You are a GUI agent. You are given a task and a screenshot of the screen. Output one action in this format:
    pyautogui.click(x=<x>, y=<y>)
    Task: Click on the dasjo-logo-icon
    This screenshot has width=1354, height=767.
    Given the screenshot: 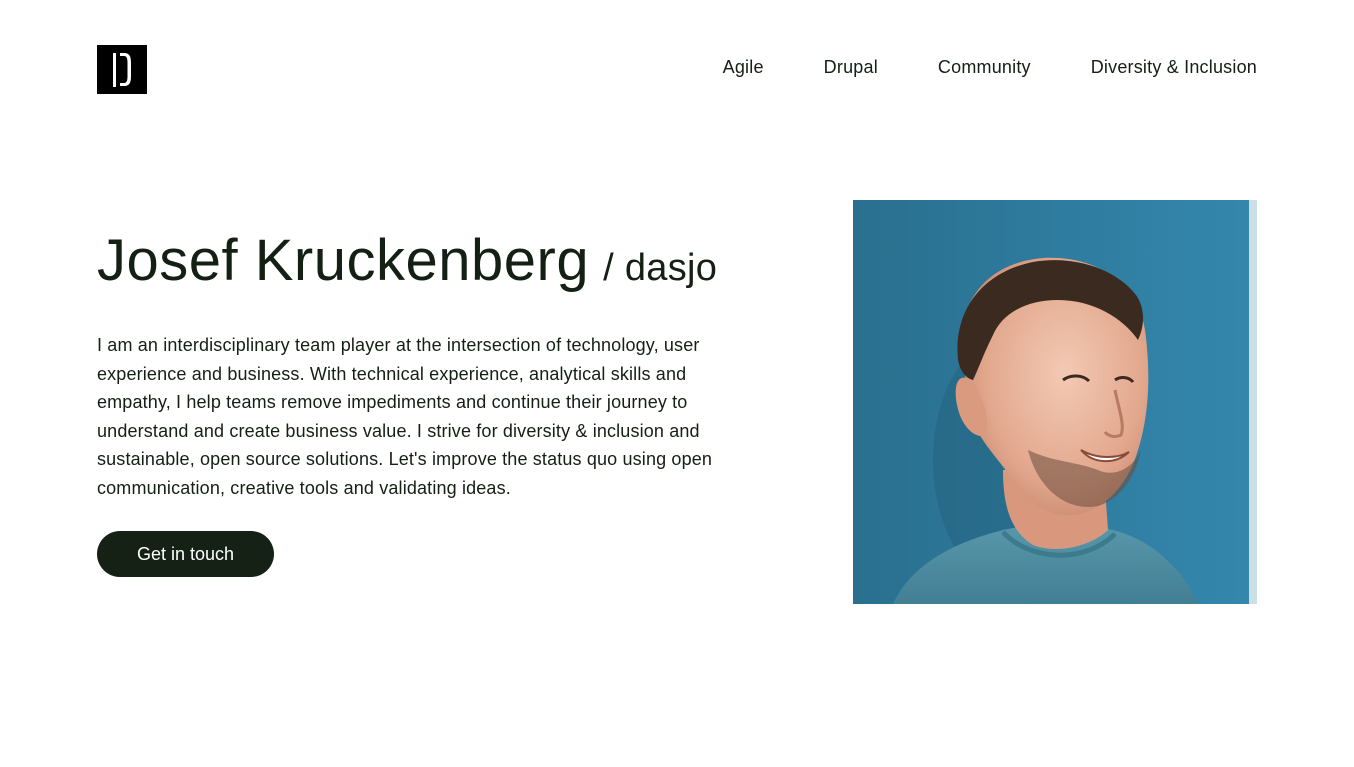 What is the action you would take?
    pyautogui.click(x=122, y=69)
    